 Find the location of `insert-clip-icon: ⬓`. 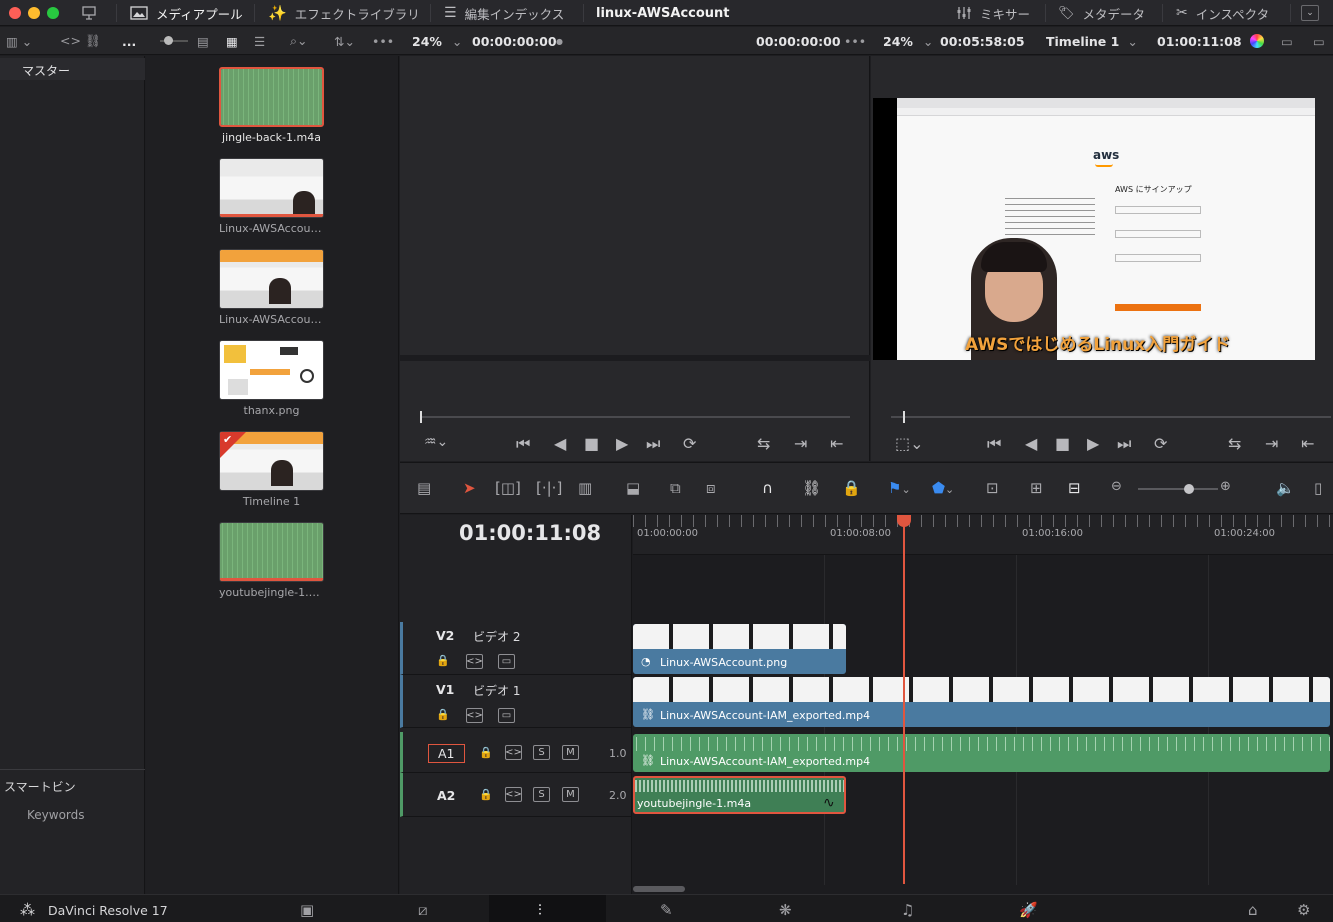

insert-clip-icon: ⬓ is located at coordinates (633, 488).